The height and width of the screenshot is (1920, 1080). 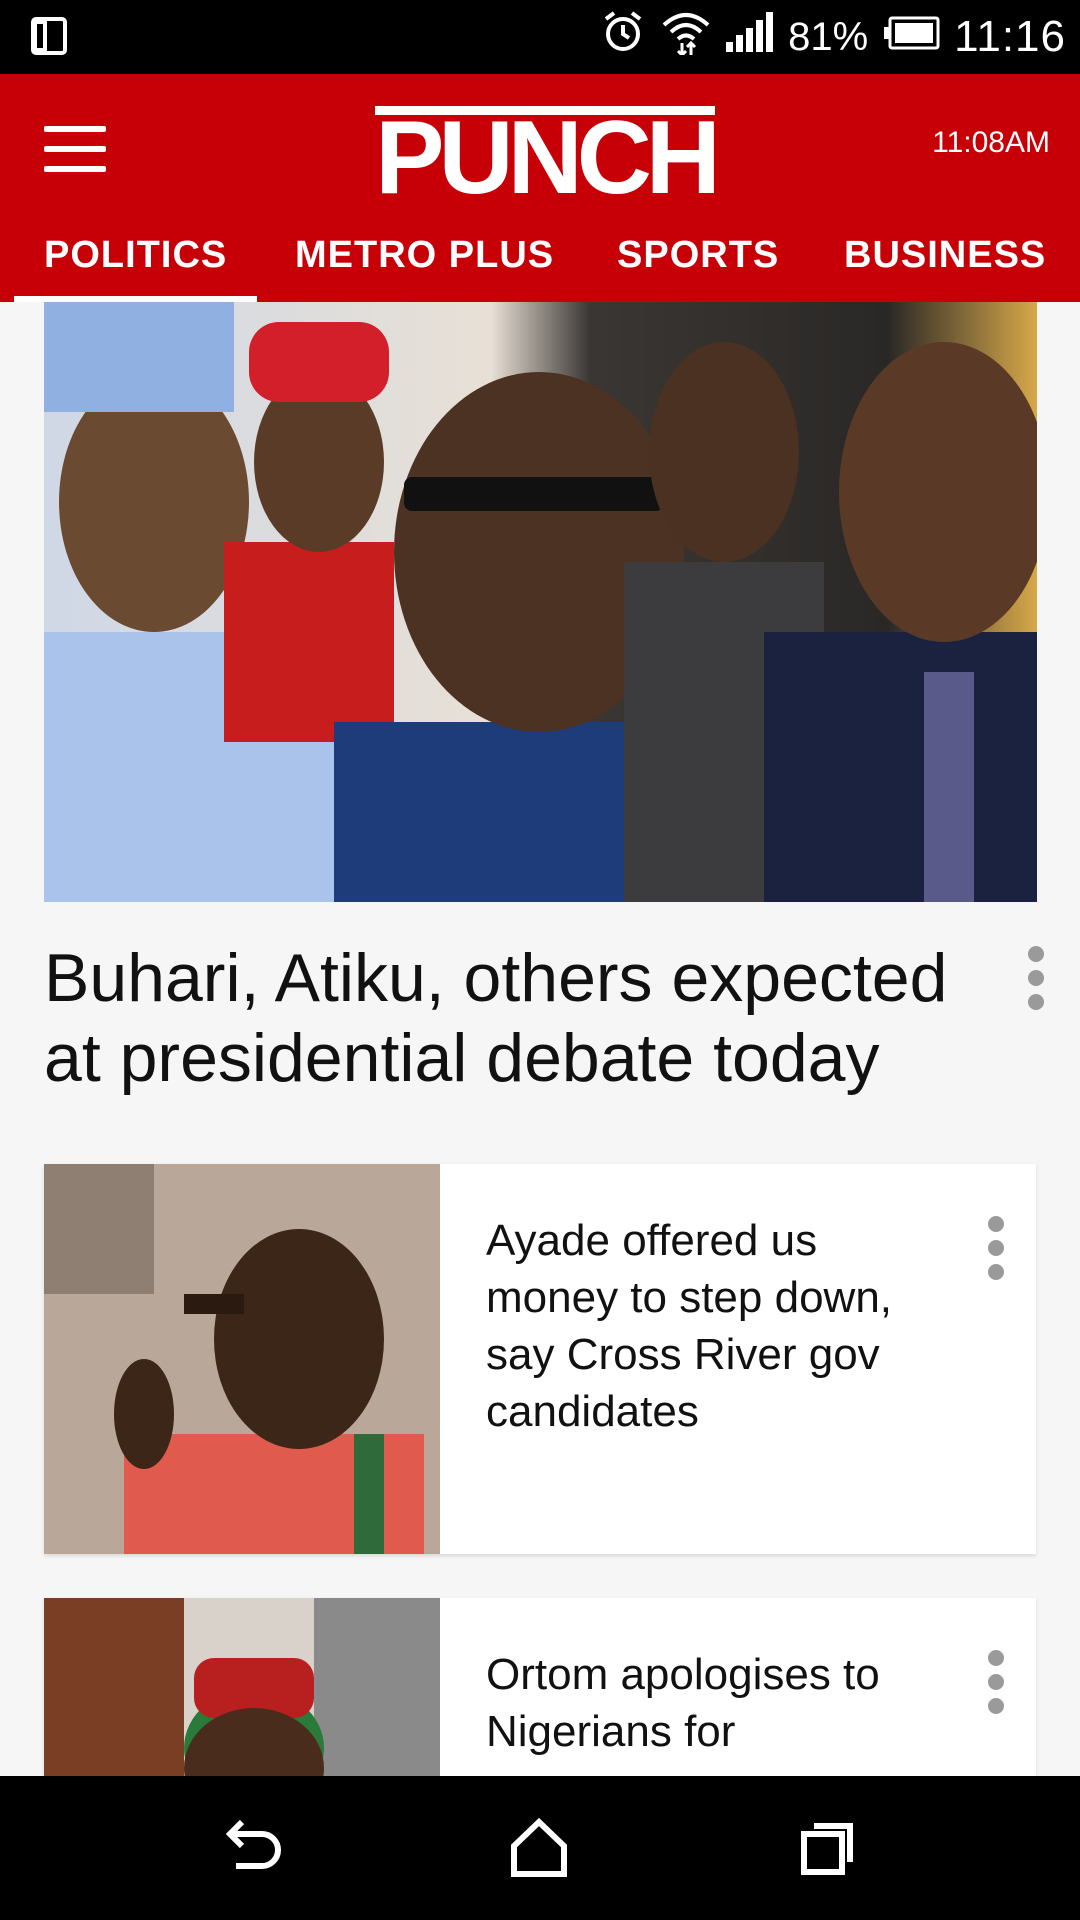 I want to click on tablet-icon, so click(x=49, y=38).